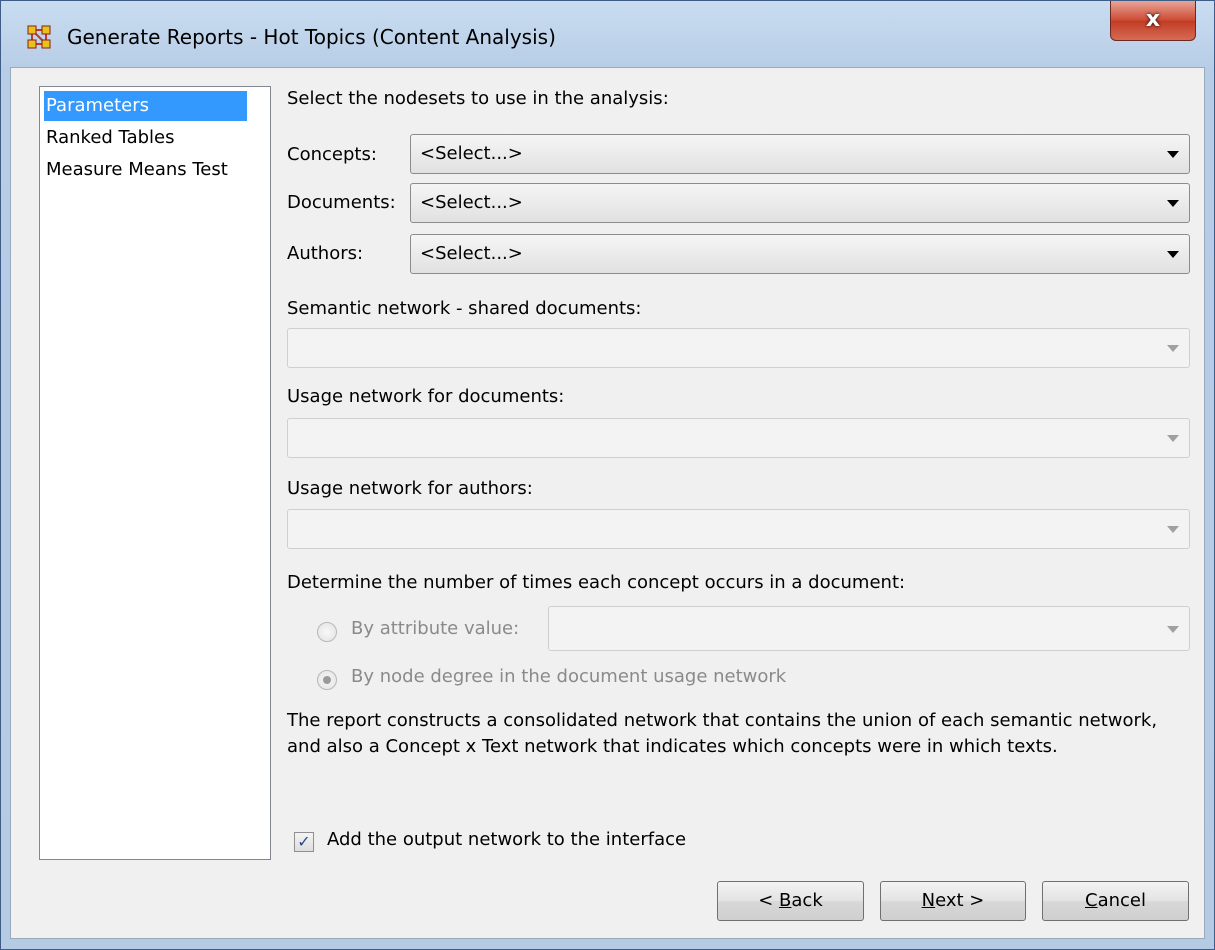  What do you see at coordinates (869, 628) in the screenshot?
I see `attribute-select` at bounding box center [869, 628].